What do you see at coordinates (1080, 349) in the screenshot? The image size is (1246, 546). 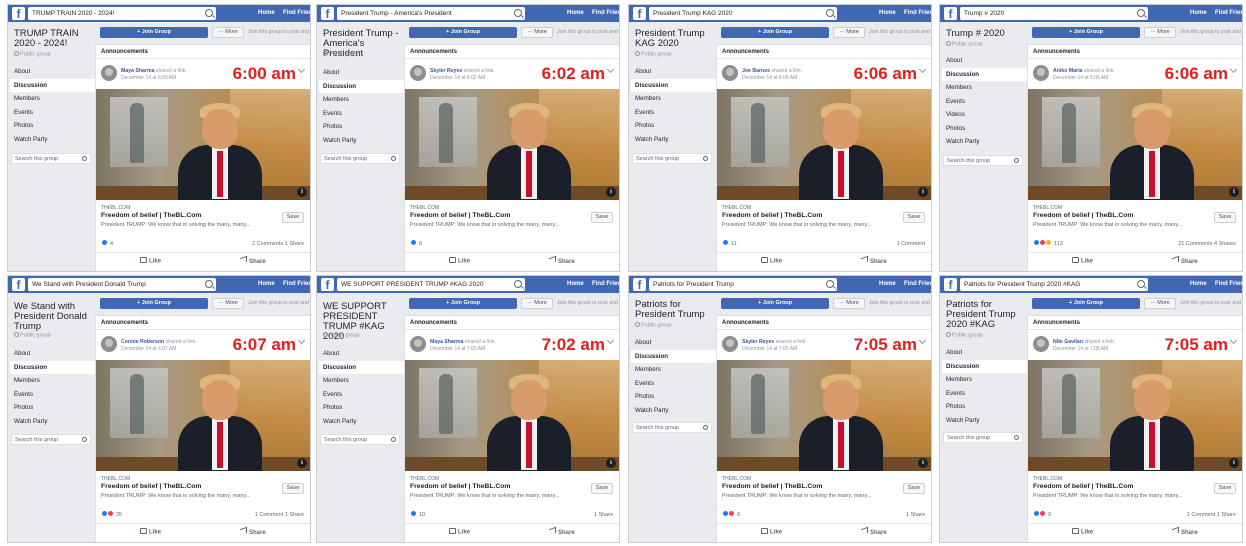 I see `post-timestamp: December 14 at 7:05 AM` at bounding box center [1080, 349].